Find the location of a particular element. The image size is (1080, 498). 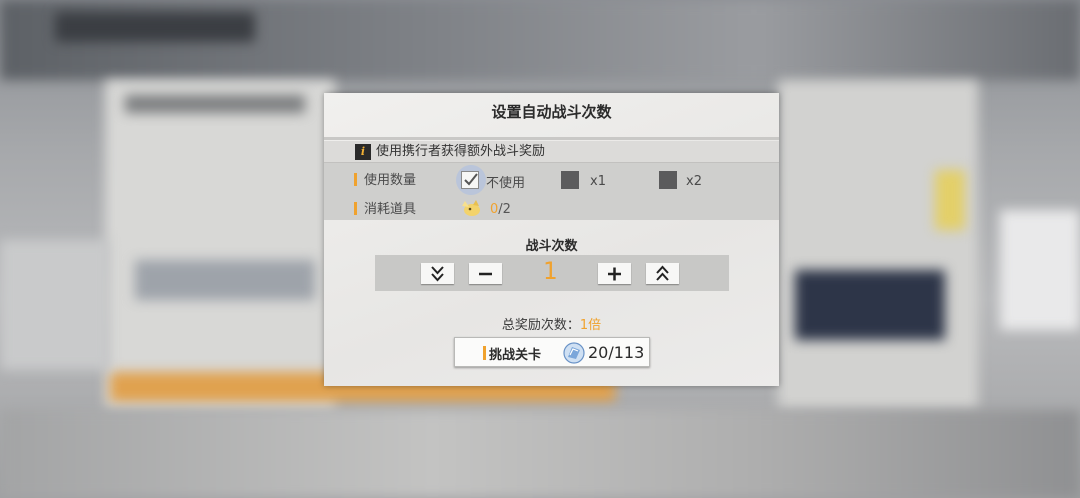

info-text: 使用携行者获得额外战斗奖励 is located at coordinates (461, 151).